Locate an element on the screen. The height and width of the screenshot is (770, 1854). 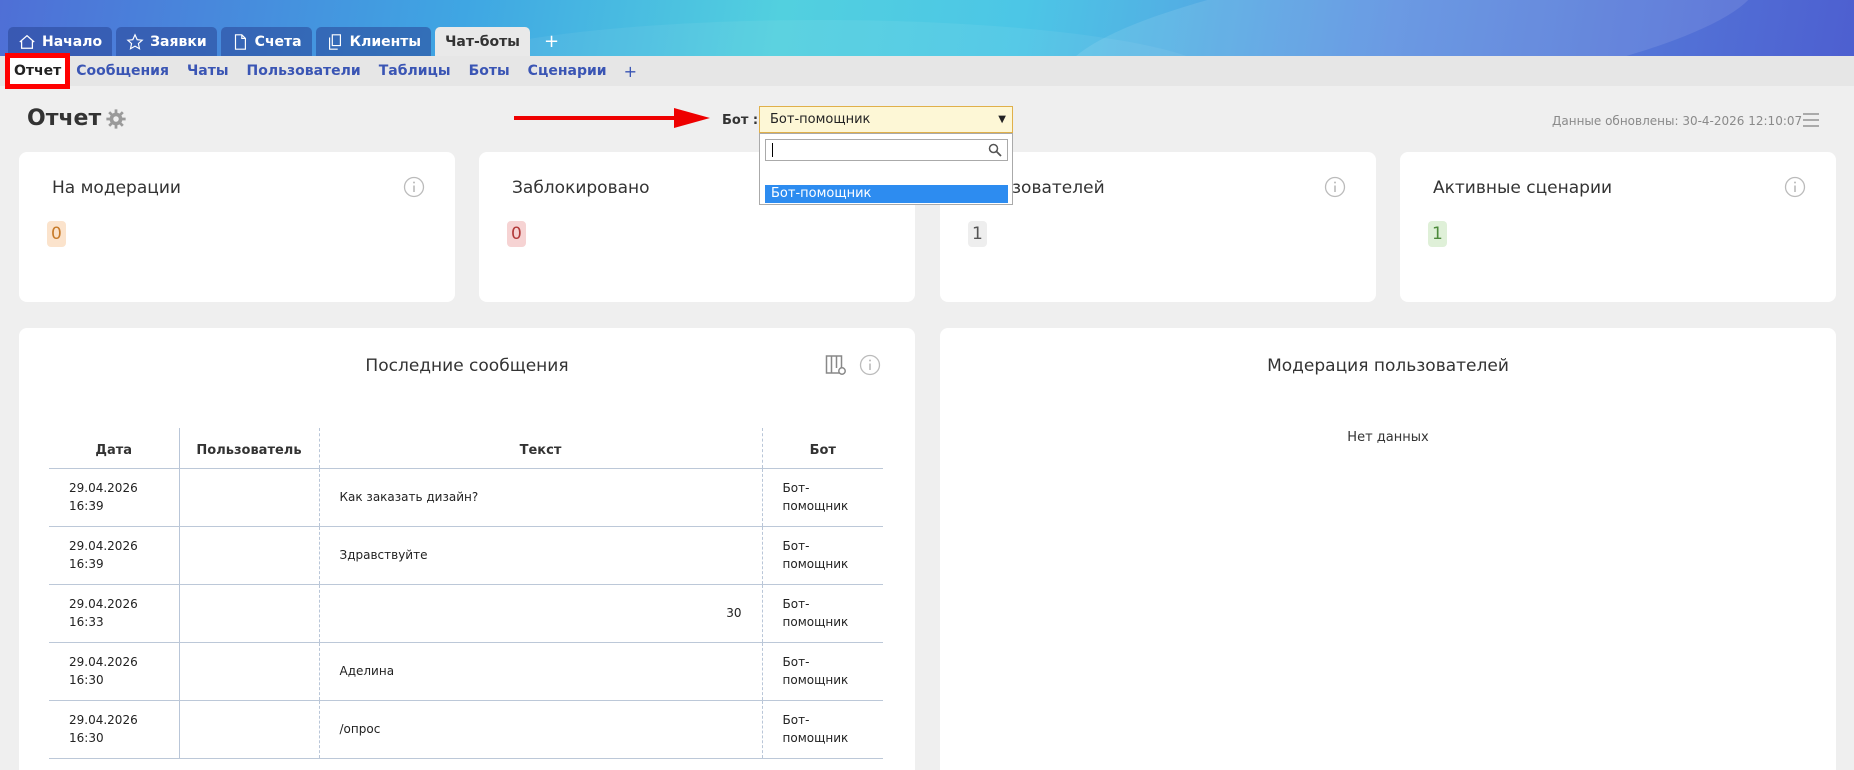
tab-label: Начало is located at coordinates (72, 41).